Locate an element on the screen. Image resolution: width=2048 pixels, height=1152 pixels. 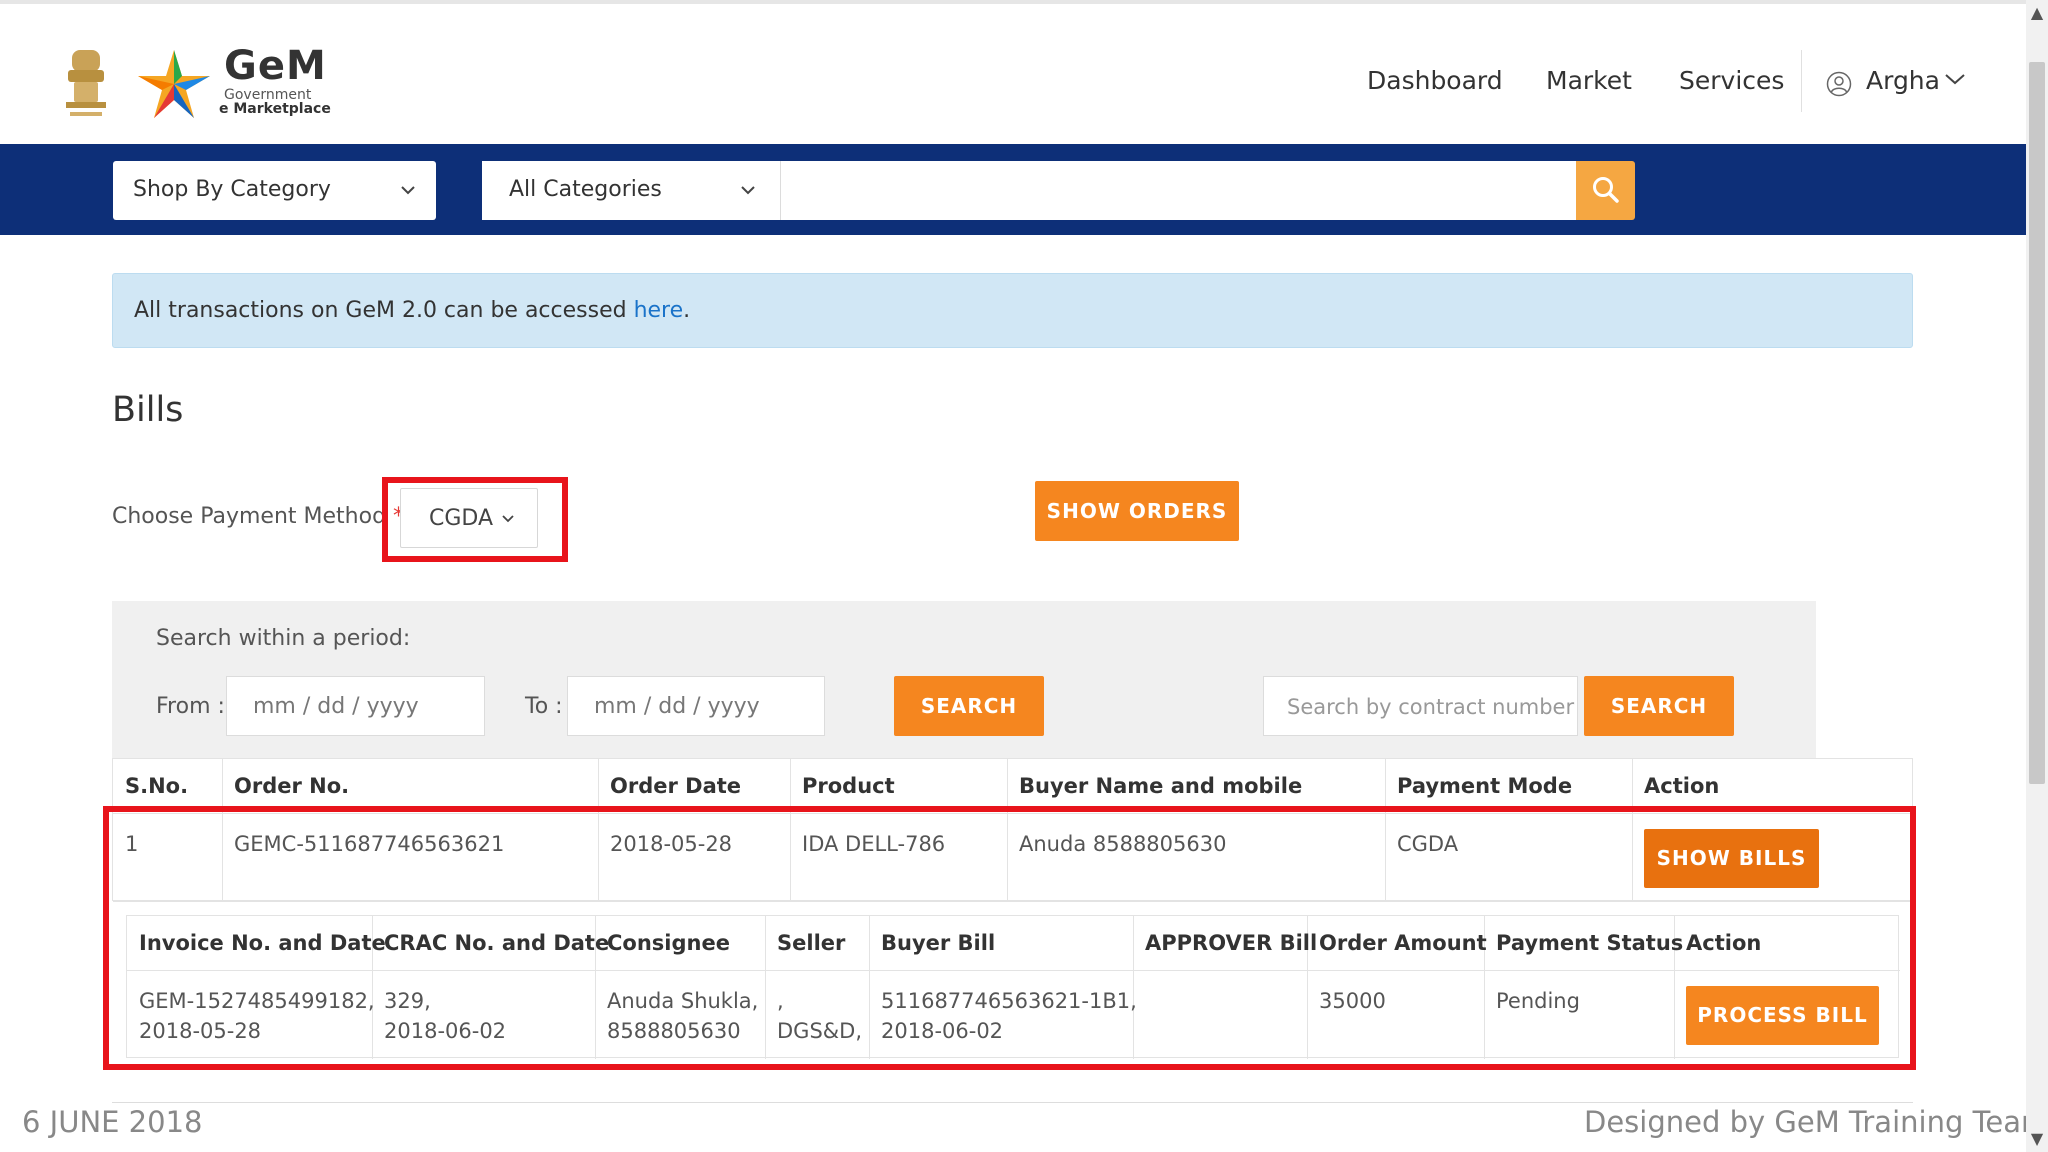
contract-search-button: SEARCH is located at coordinates (1659, 706).